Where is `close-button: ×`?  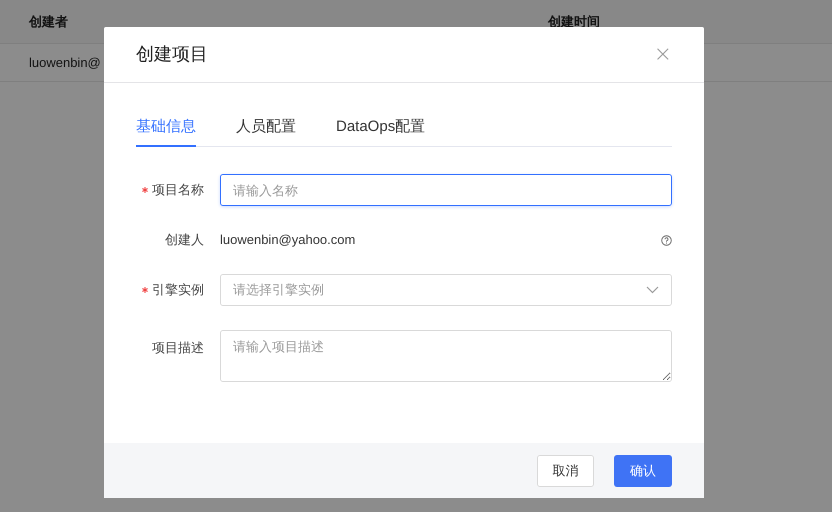
close-button: × is located at coordinates (663, 55).